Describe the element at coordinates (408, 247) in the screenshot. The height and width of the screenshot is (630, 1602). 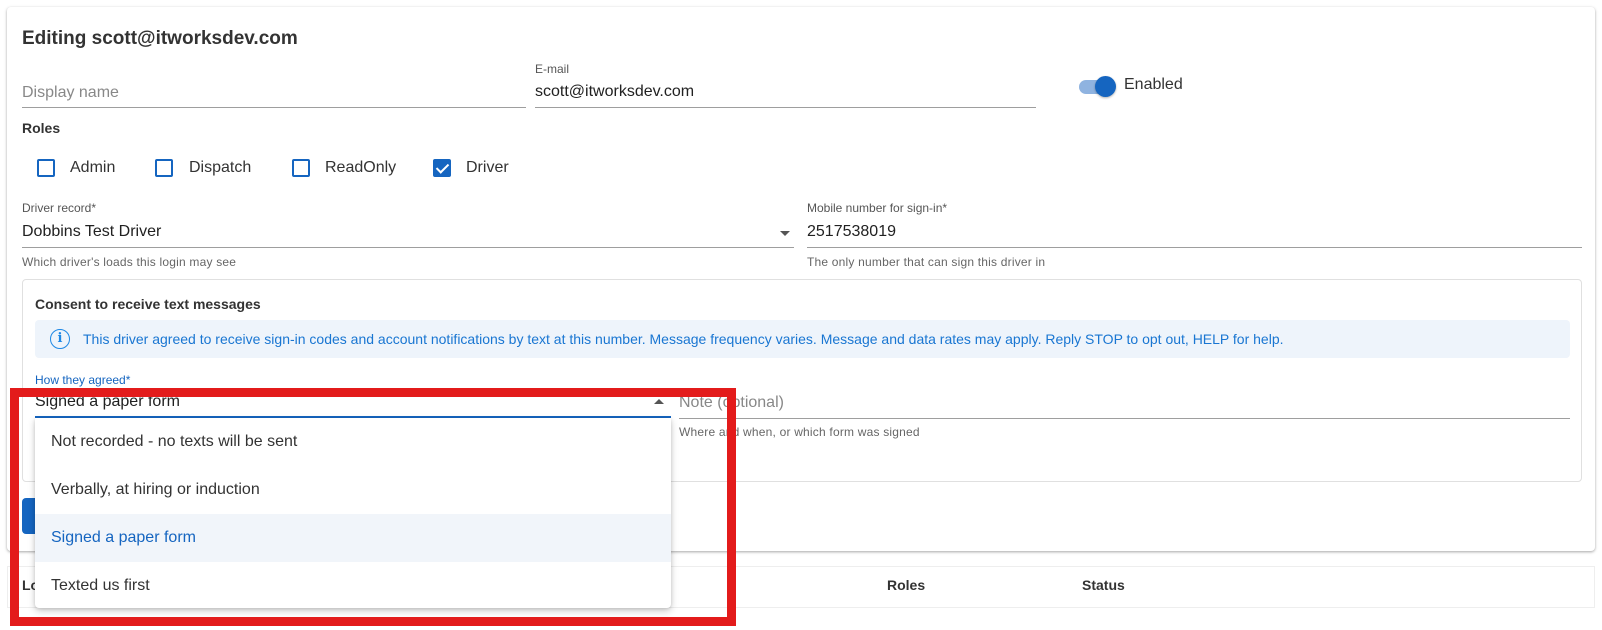
I see `driver-record-underline` at that location.